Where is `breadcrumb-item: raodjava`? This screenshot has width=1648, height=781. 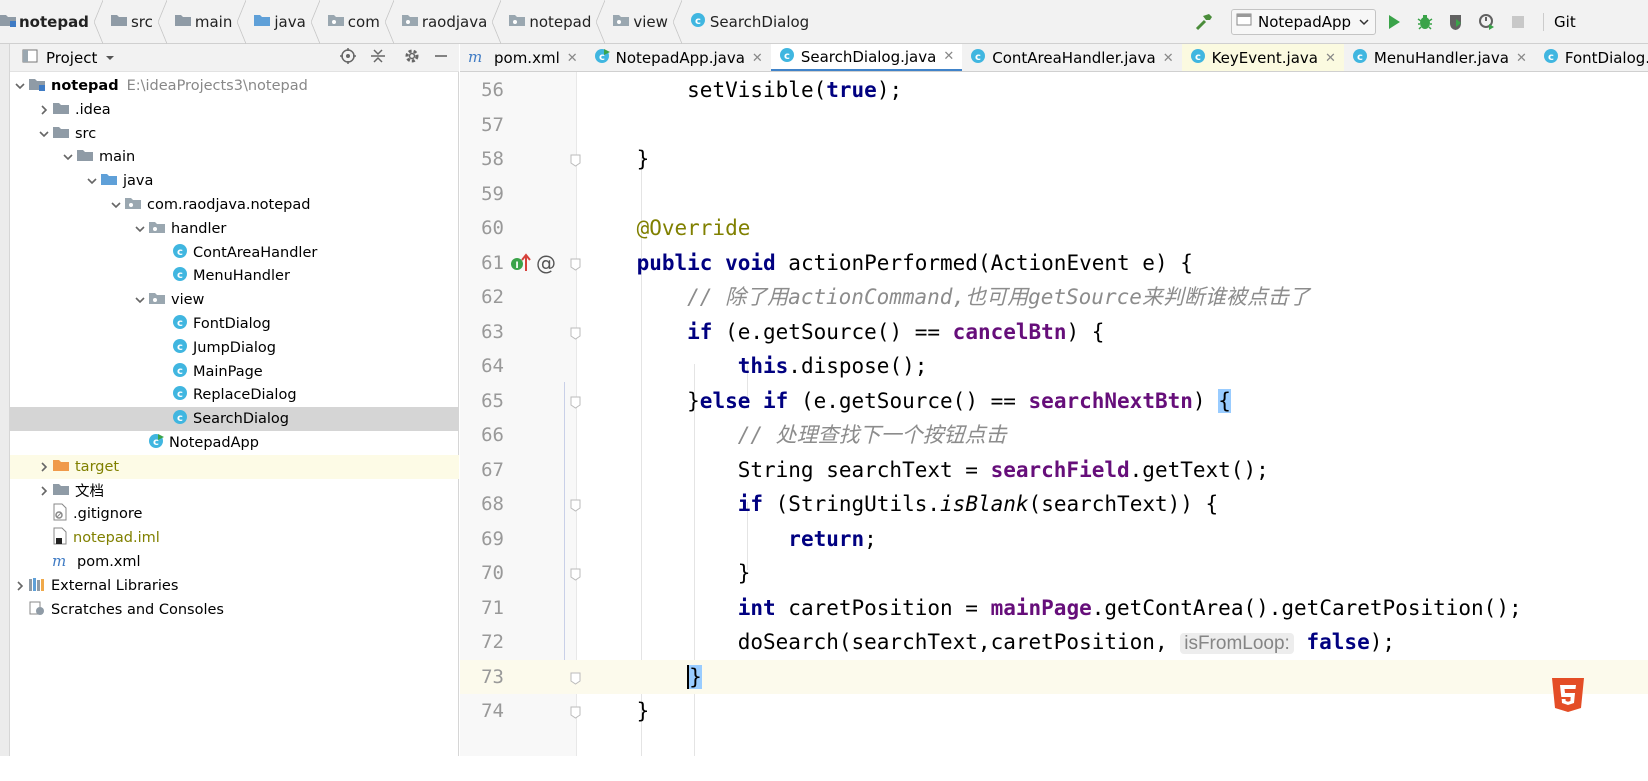 breadcrumb-item: raodjava is located at coordinates (443, 22).